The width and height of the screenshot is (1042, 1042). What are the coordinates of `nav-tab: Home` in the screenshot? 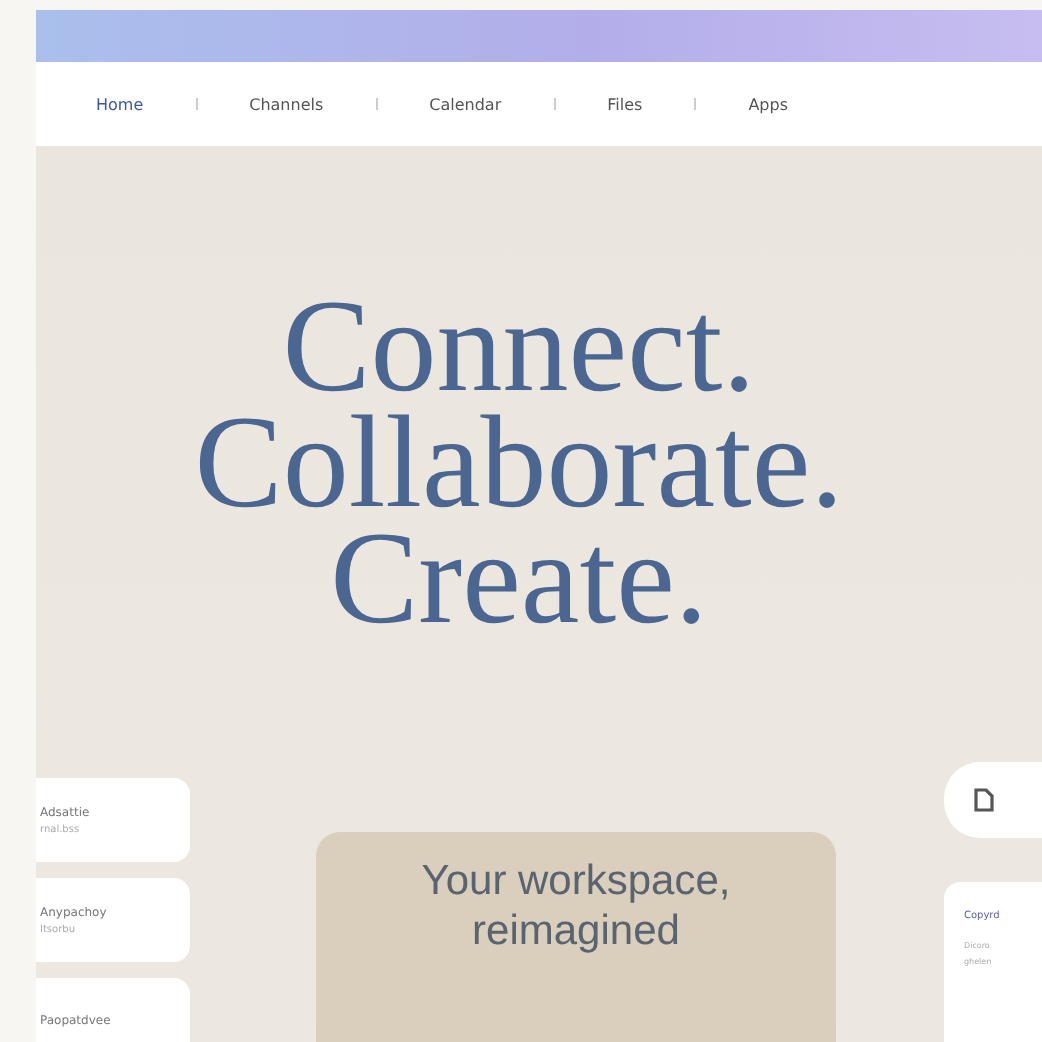 It's located at (120, 104).